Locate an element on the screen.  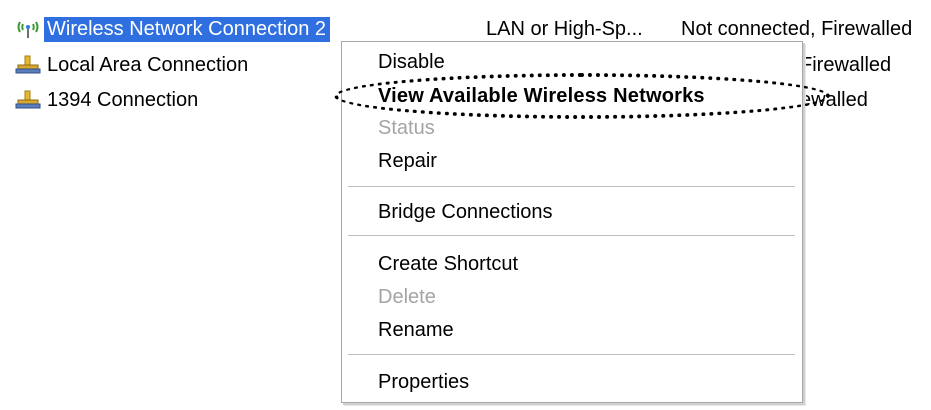
connection-name: Wireless Network Connection 2 is located at coordinates (187, 29).